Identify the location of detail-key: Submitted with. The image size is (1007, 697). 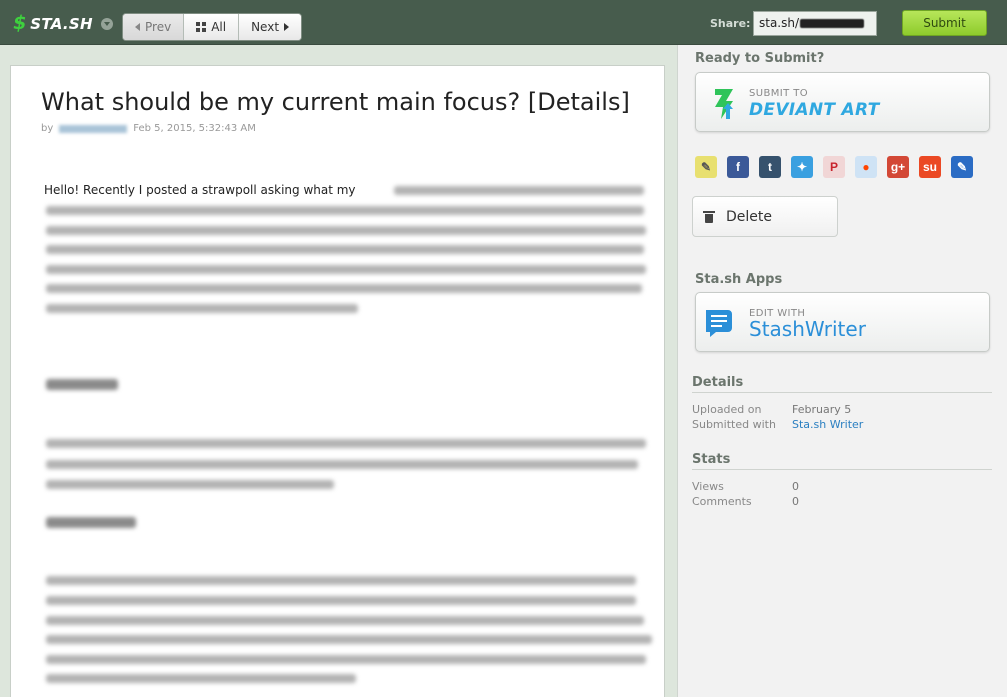
(734, 424).